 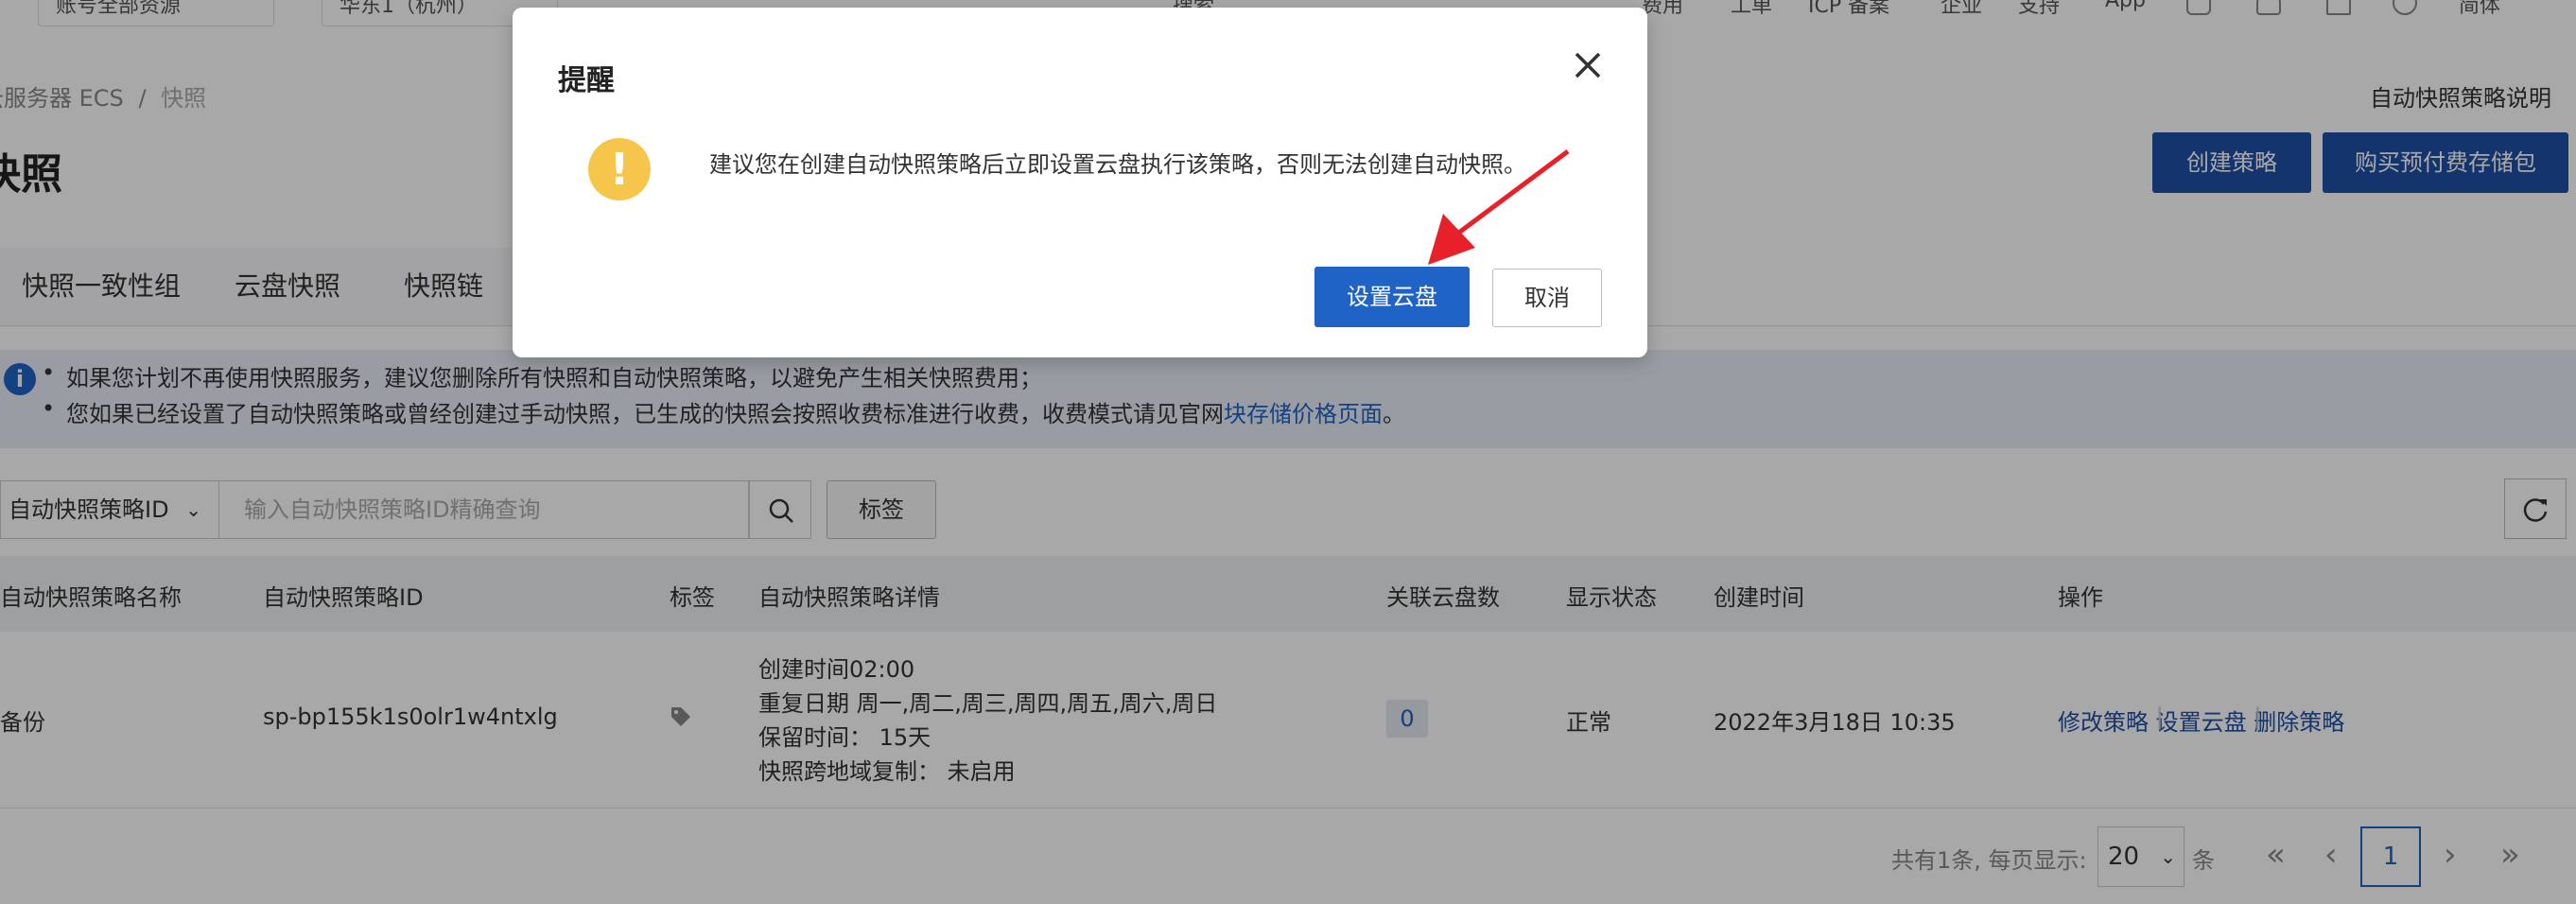 I want to click on dialog-message: 建议您在创建自动快照策略后立即设置云盘执行该策略，否则无法创建自动快照。, so click(x=1117, y=164).